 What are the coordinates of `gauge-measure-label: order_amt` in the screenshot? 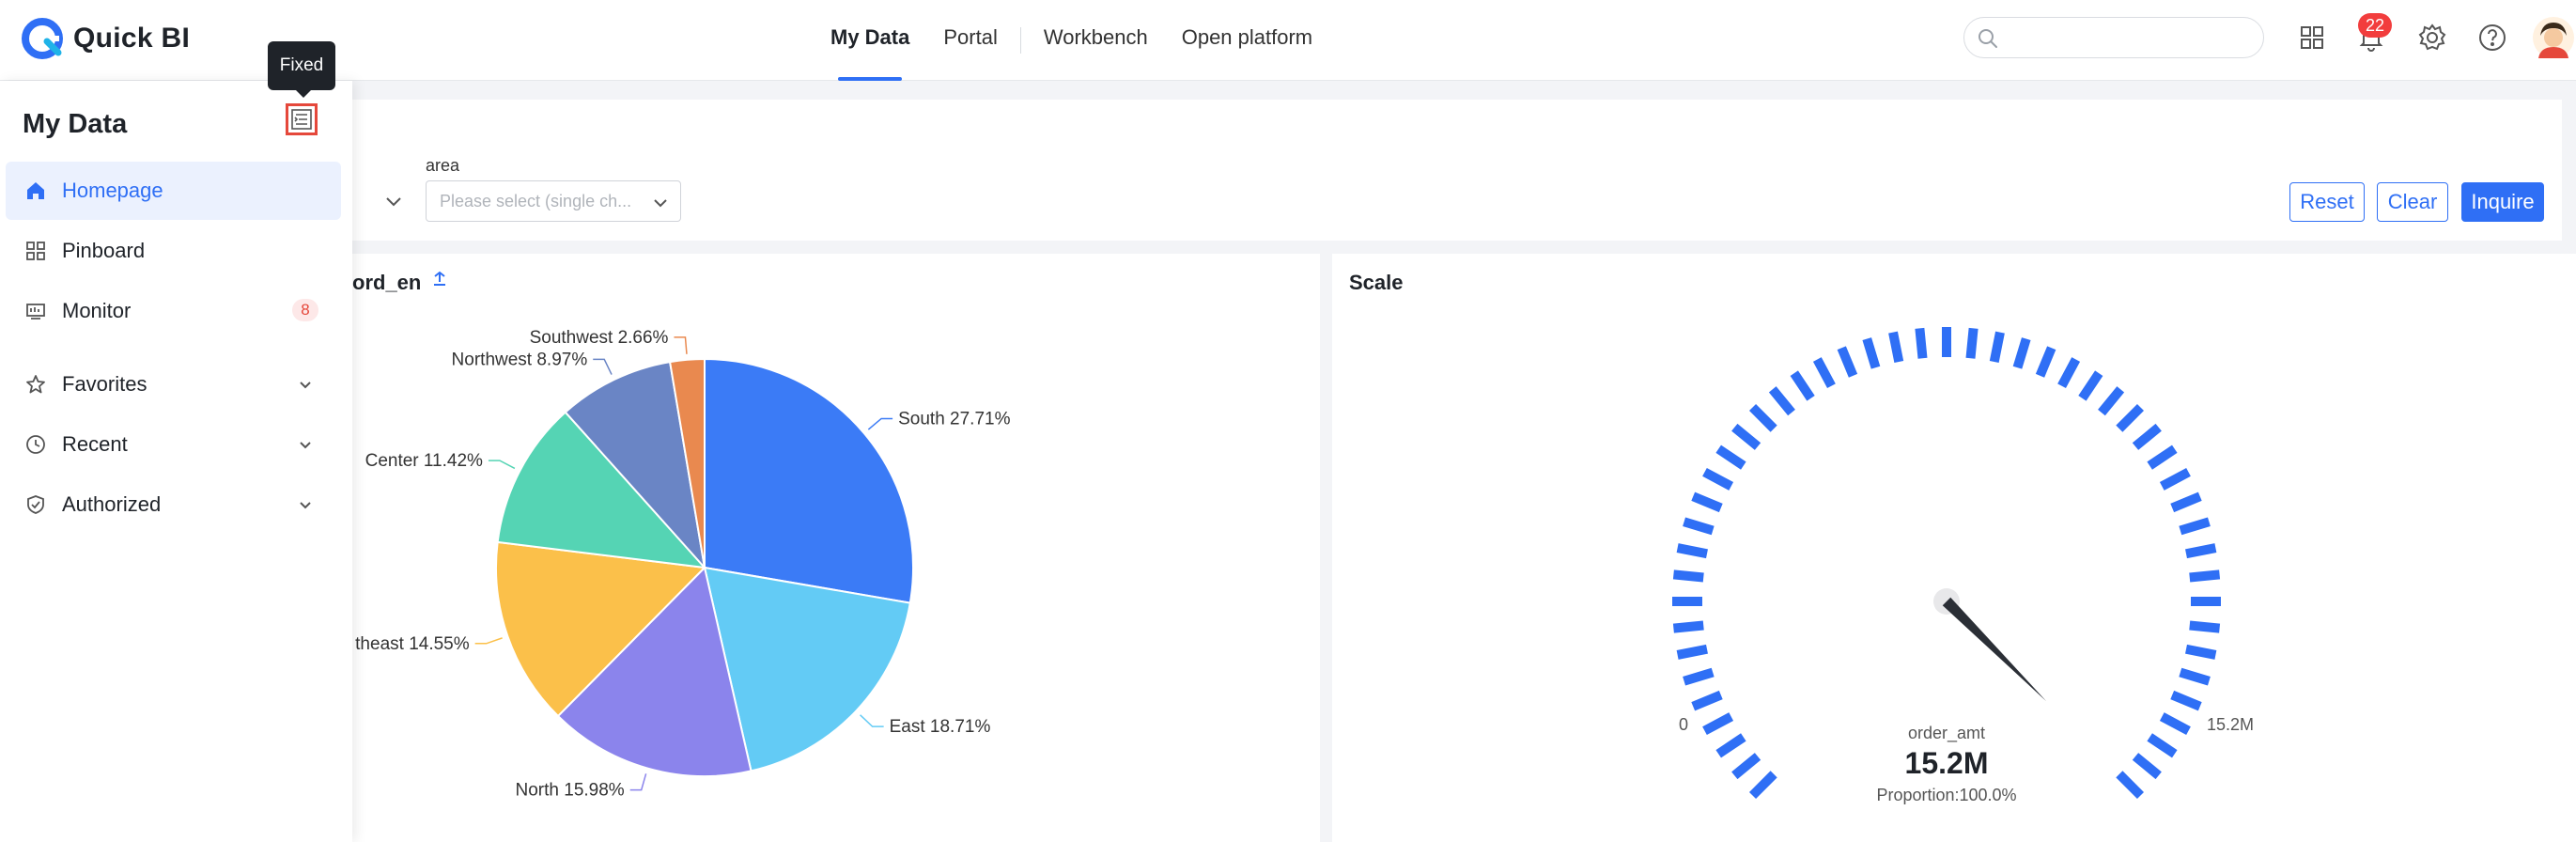 It's located at (1947, 734).